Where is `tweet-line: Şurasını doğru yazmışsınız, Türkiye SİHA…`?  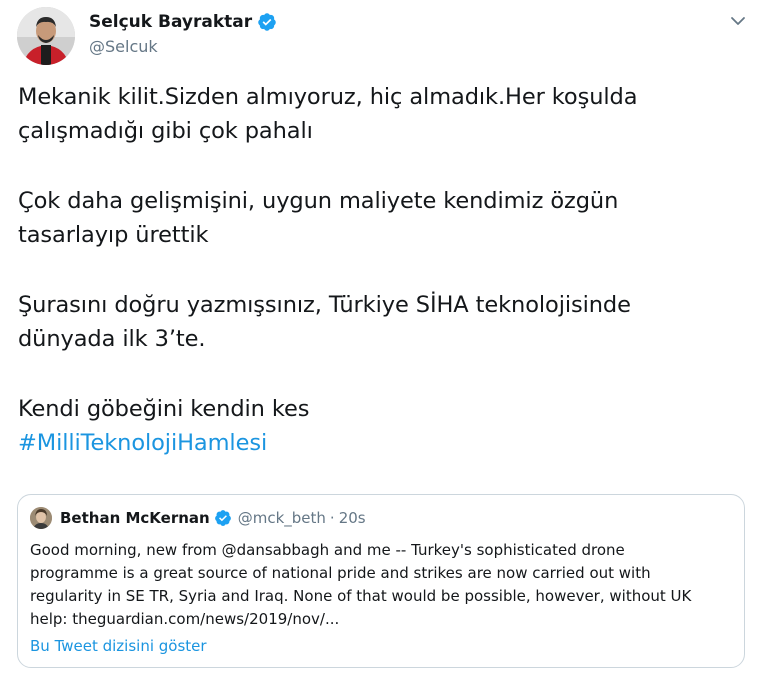
tweet-line: Şurasını doğru yazmışsınız, Türkiye SİHA… is located at coordinates (324, 305).